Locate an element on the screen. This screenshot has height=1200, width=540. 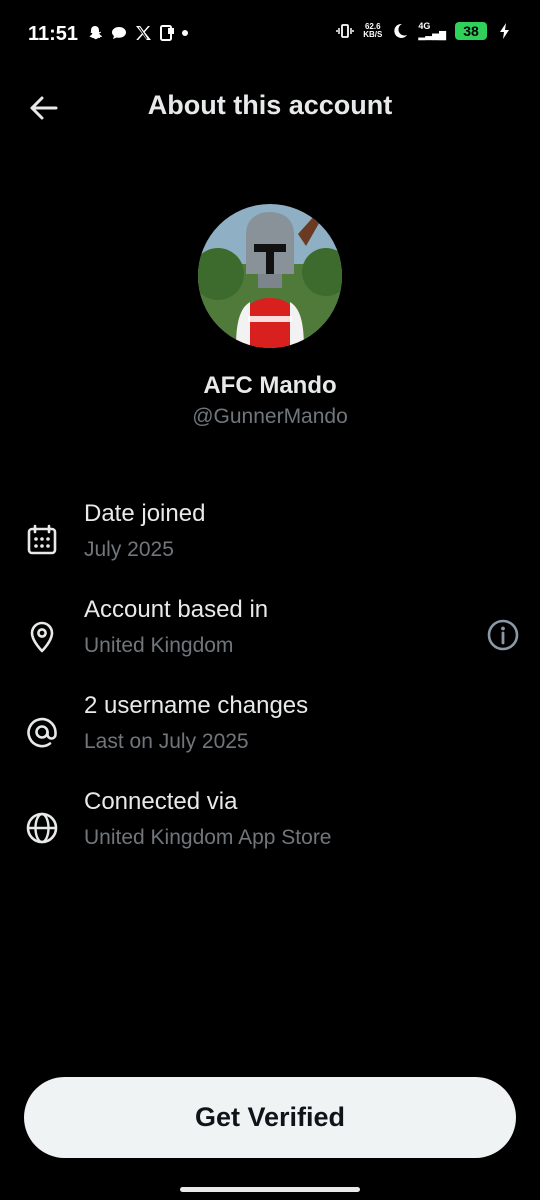
detail-subtitle: United Kingdom App Store is located at coordinates (208, 837).